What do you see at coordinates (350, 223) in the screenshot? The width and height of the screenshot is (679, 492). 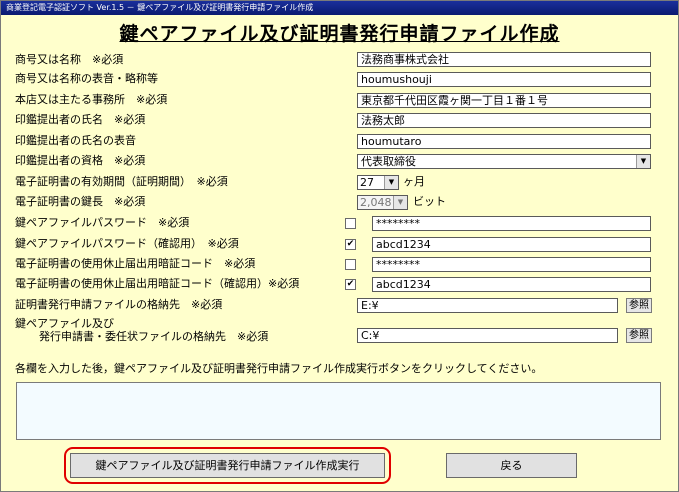 I see `show-key-password-checkbox` at bounding box center [350, 223].